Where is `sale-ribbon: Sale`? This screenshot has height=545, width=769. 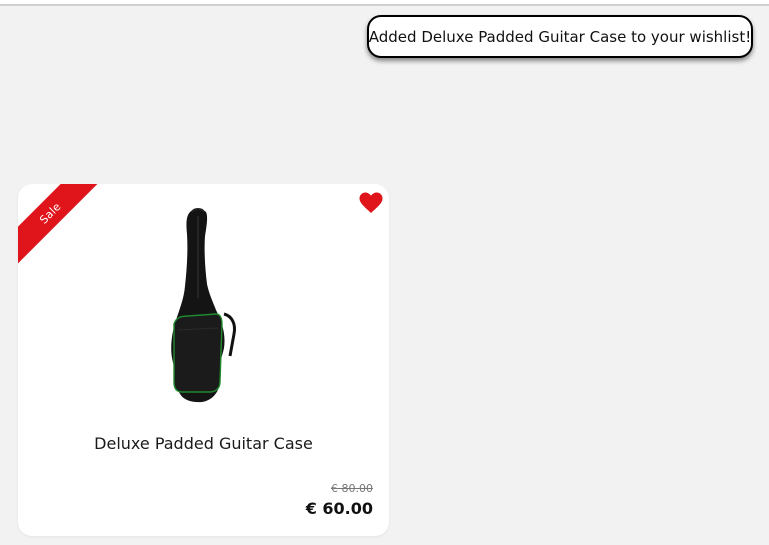 sale-ribbon: Sale is located at coordinates (58, 224).